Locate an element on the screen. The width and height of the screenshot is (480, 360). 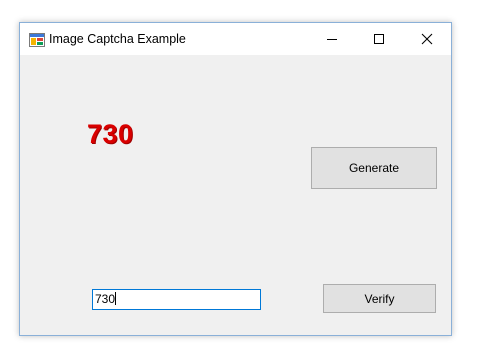
maximize-icon is located at coordinates (379, 39).